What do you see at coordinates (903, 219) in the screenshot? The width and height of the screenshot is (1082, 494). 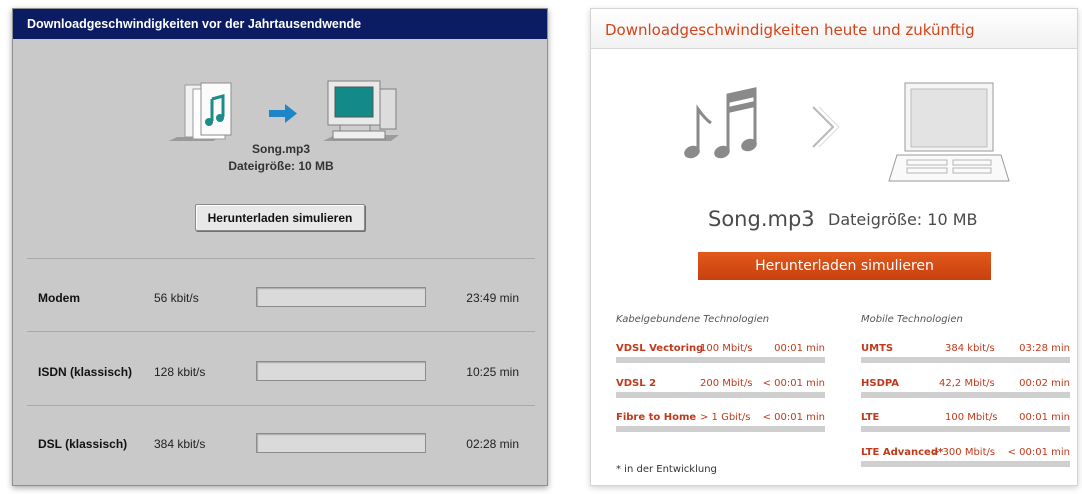 I see `modern-file-size: Dateigröße: 10 MB` at bounding box center [903, 219].